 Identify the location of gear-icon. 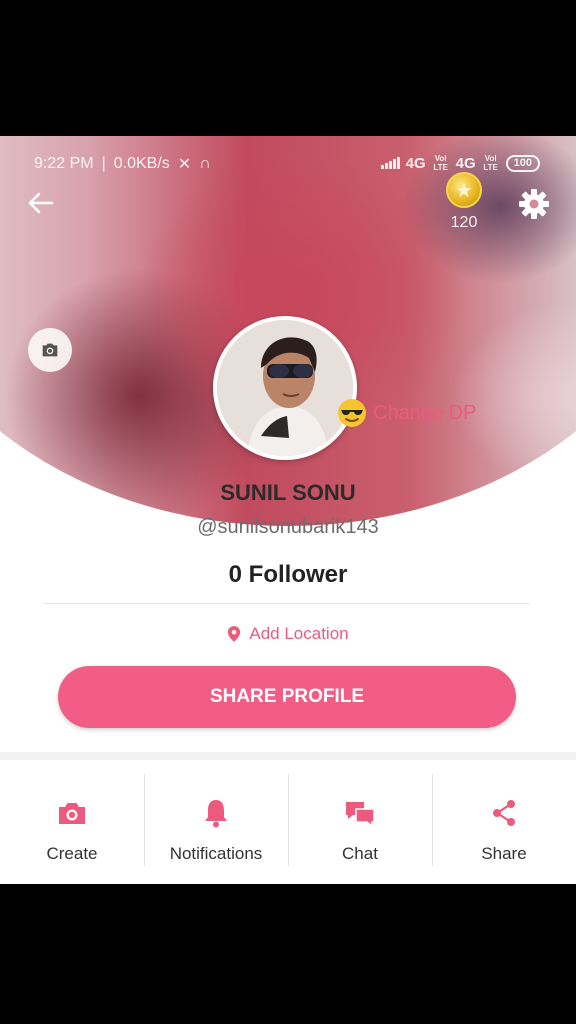
(534, 204).